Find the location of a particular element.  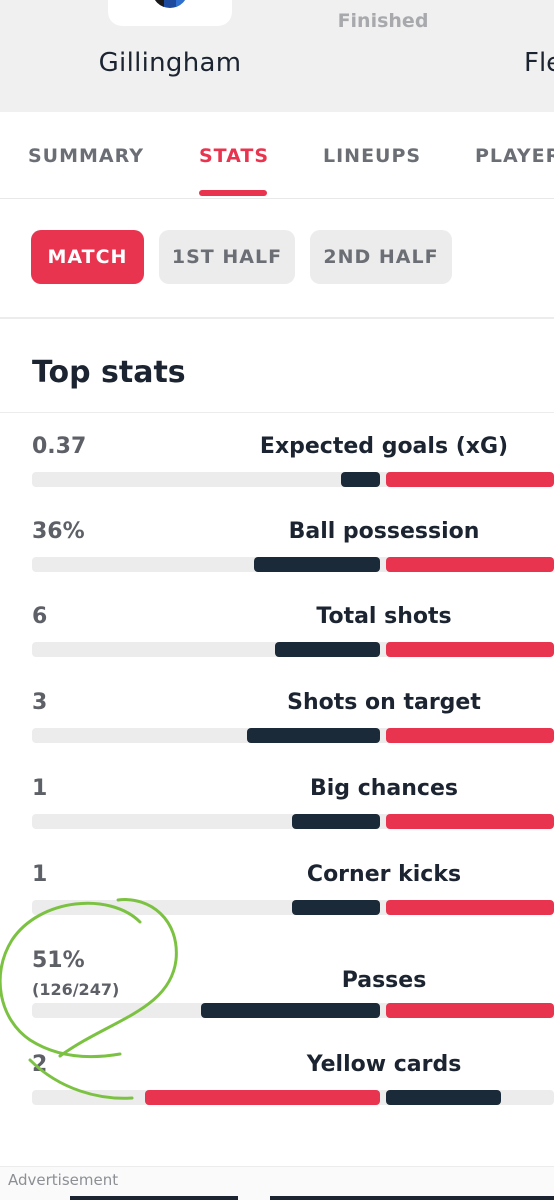

stat-home-value: 2 is located at coordinates (40, 1064).